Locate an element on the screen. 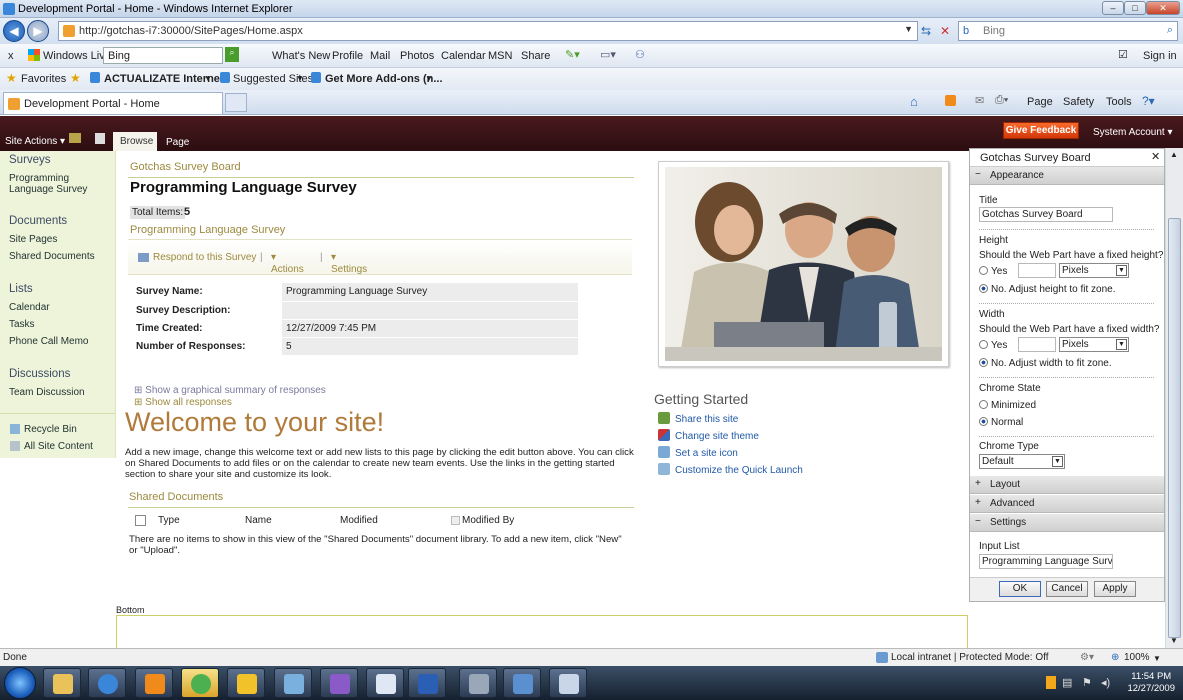  select-all-checkbox is located at coordinates (140, 520).